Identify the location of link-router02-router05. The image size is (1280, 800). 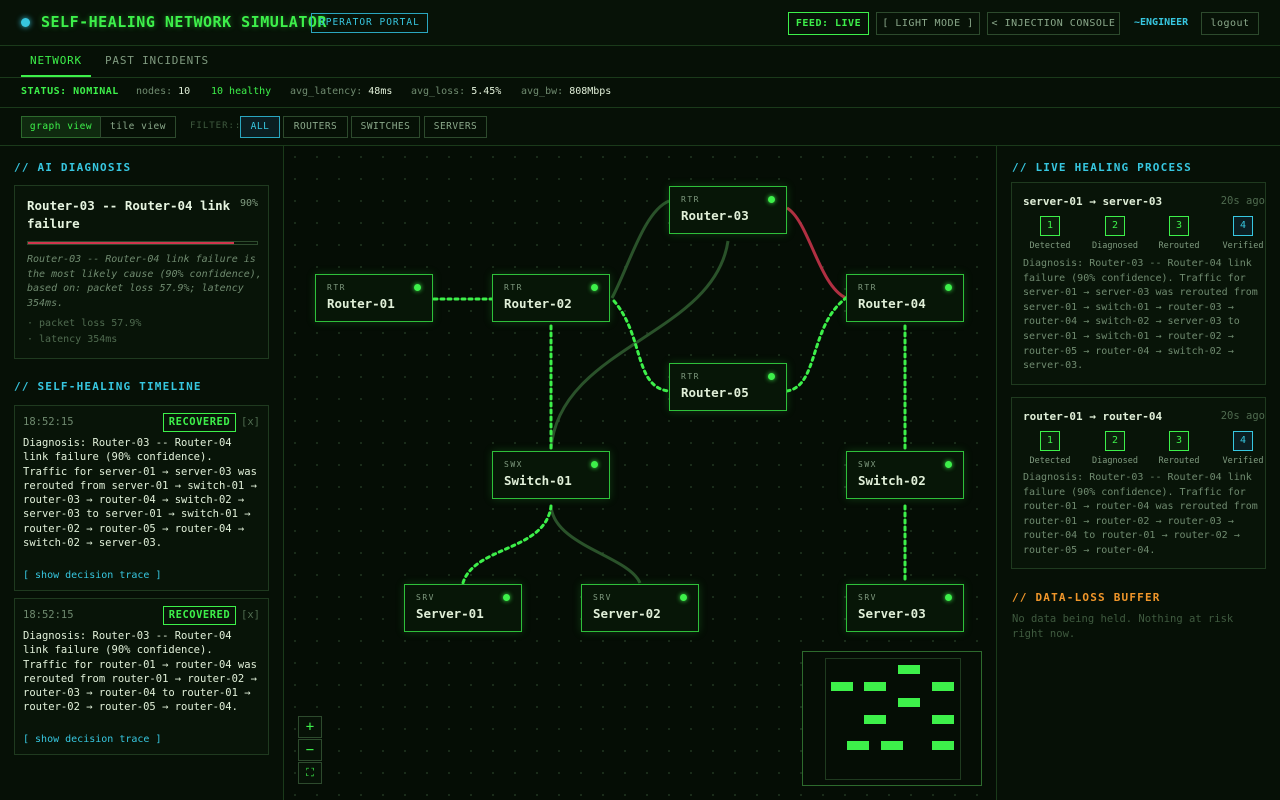
(641, 346).